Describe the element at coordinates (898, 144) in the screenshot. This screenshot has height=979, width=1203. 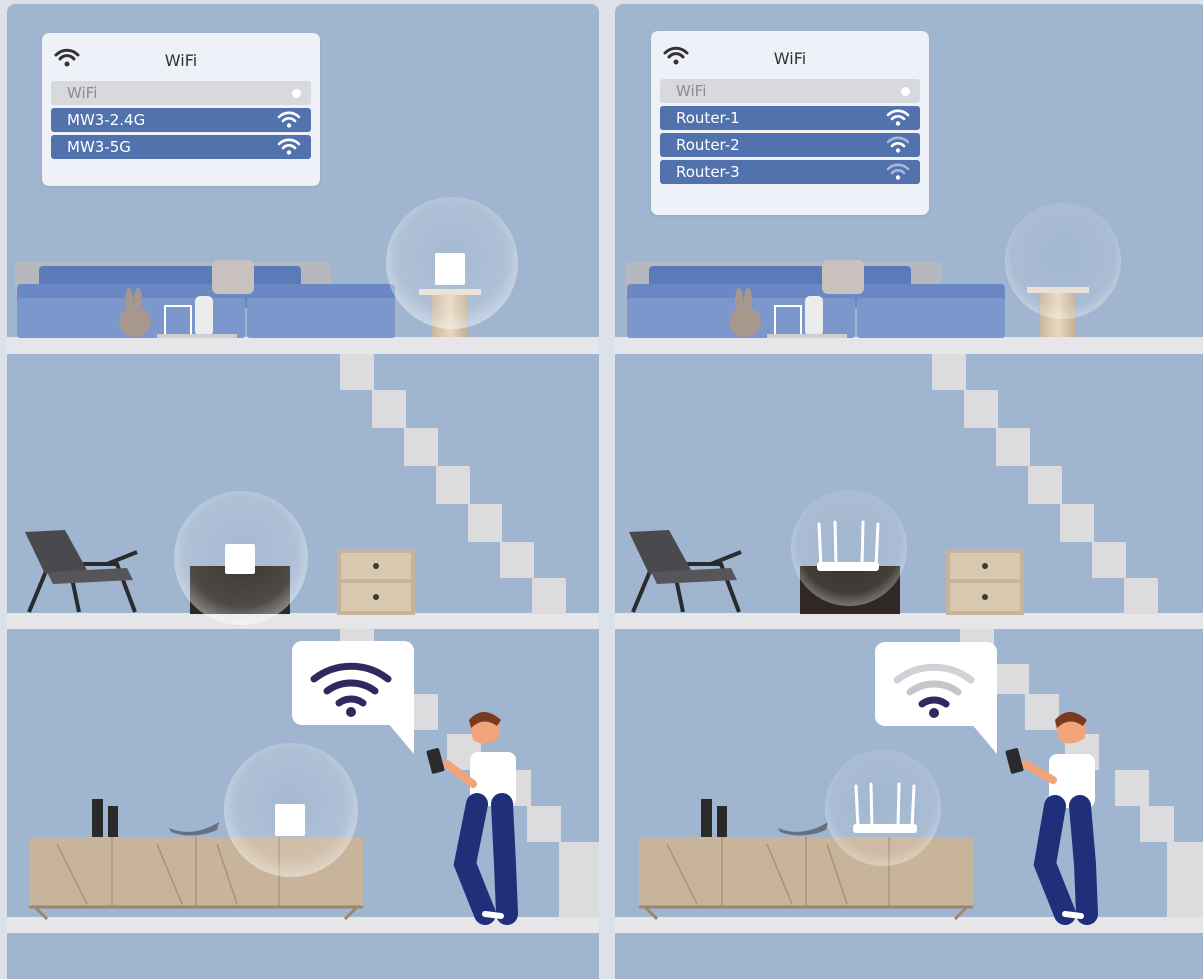
I see `wifi-signal-medium-icon` at that location.